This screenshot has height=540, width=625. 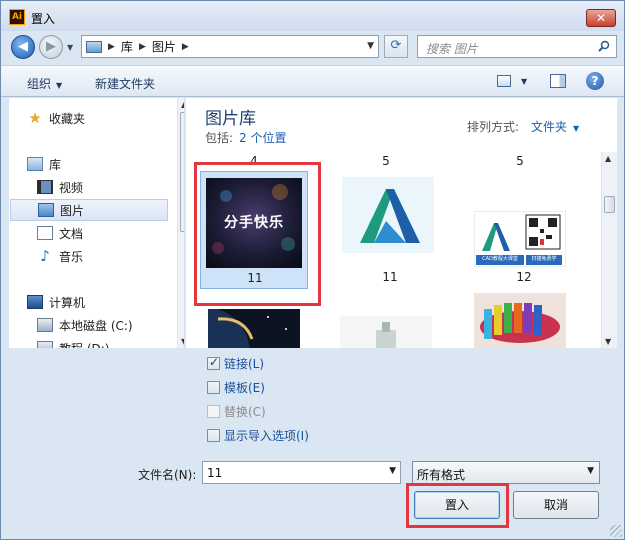 What do you see at coordinates (214, 473) in the screenshot?
I see `filename-value: 11` at bounding box center [214, 473].